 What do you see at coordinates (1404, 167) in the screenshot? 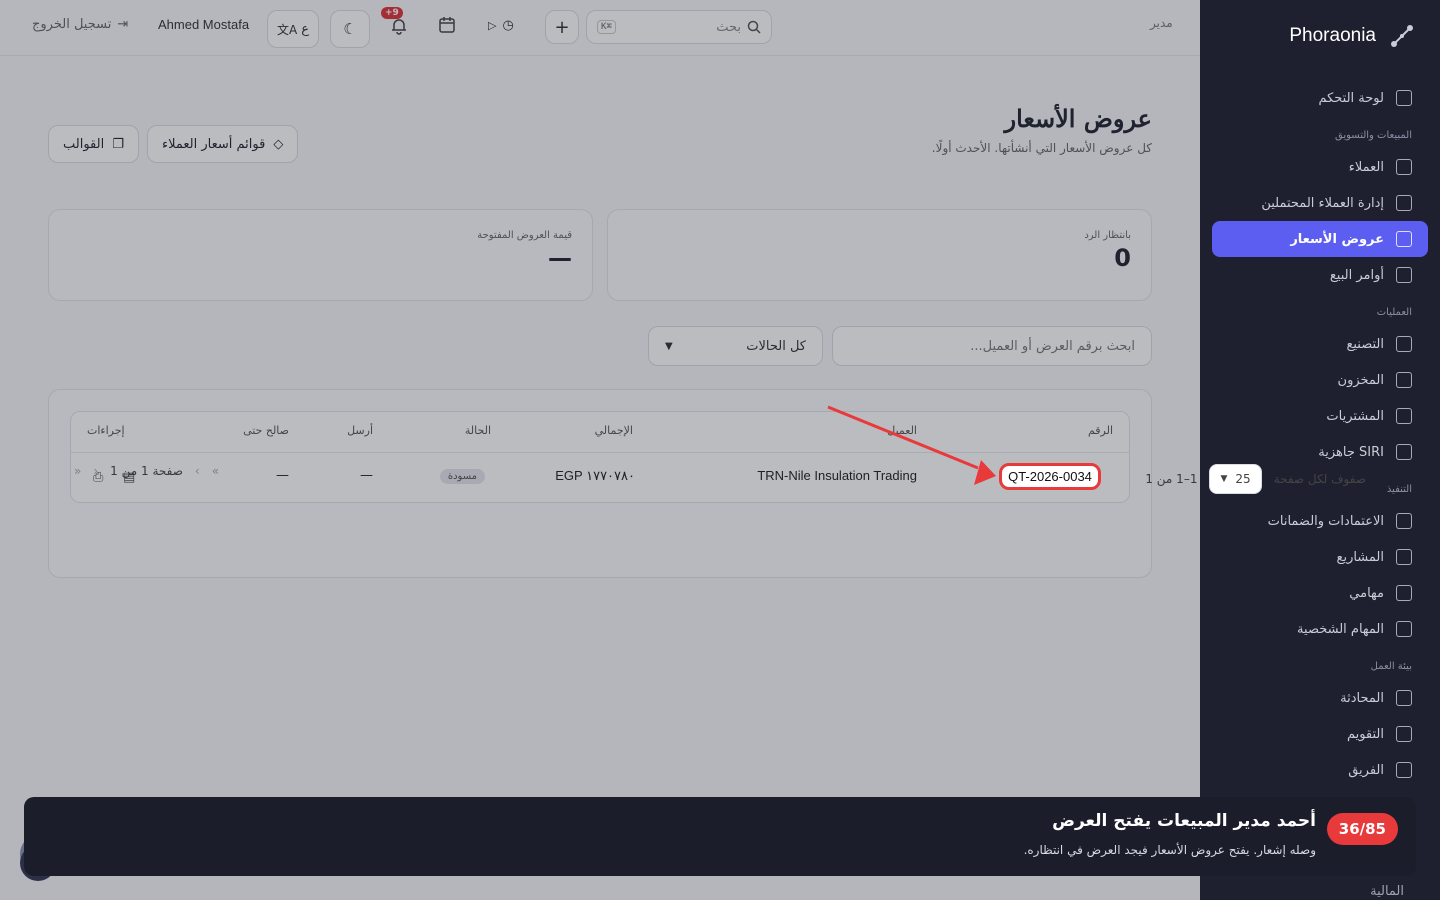
I see `customers-icon` at bounding box center [1404, 167].